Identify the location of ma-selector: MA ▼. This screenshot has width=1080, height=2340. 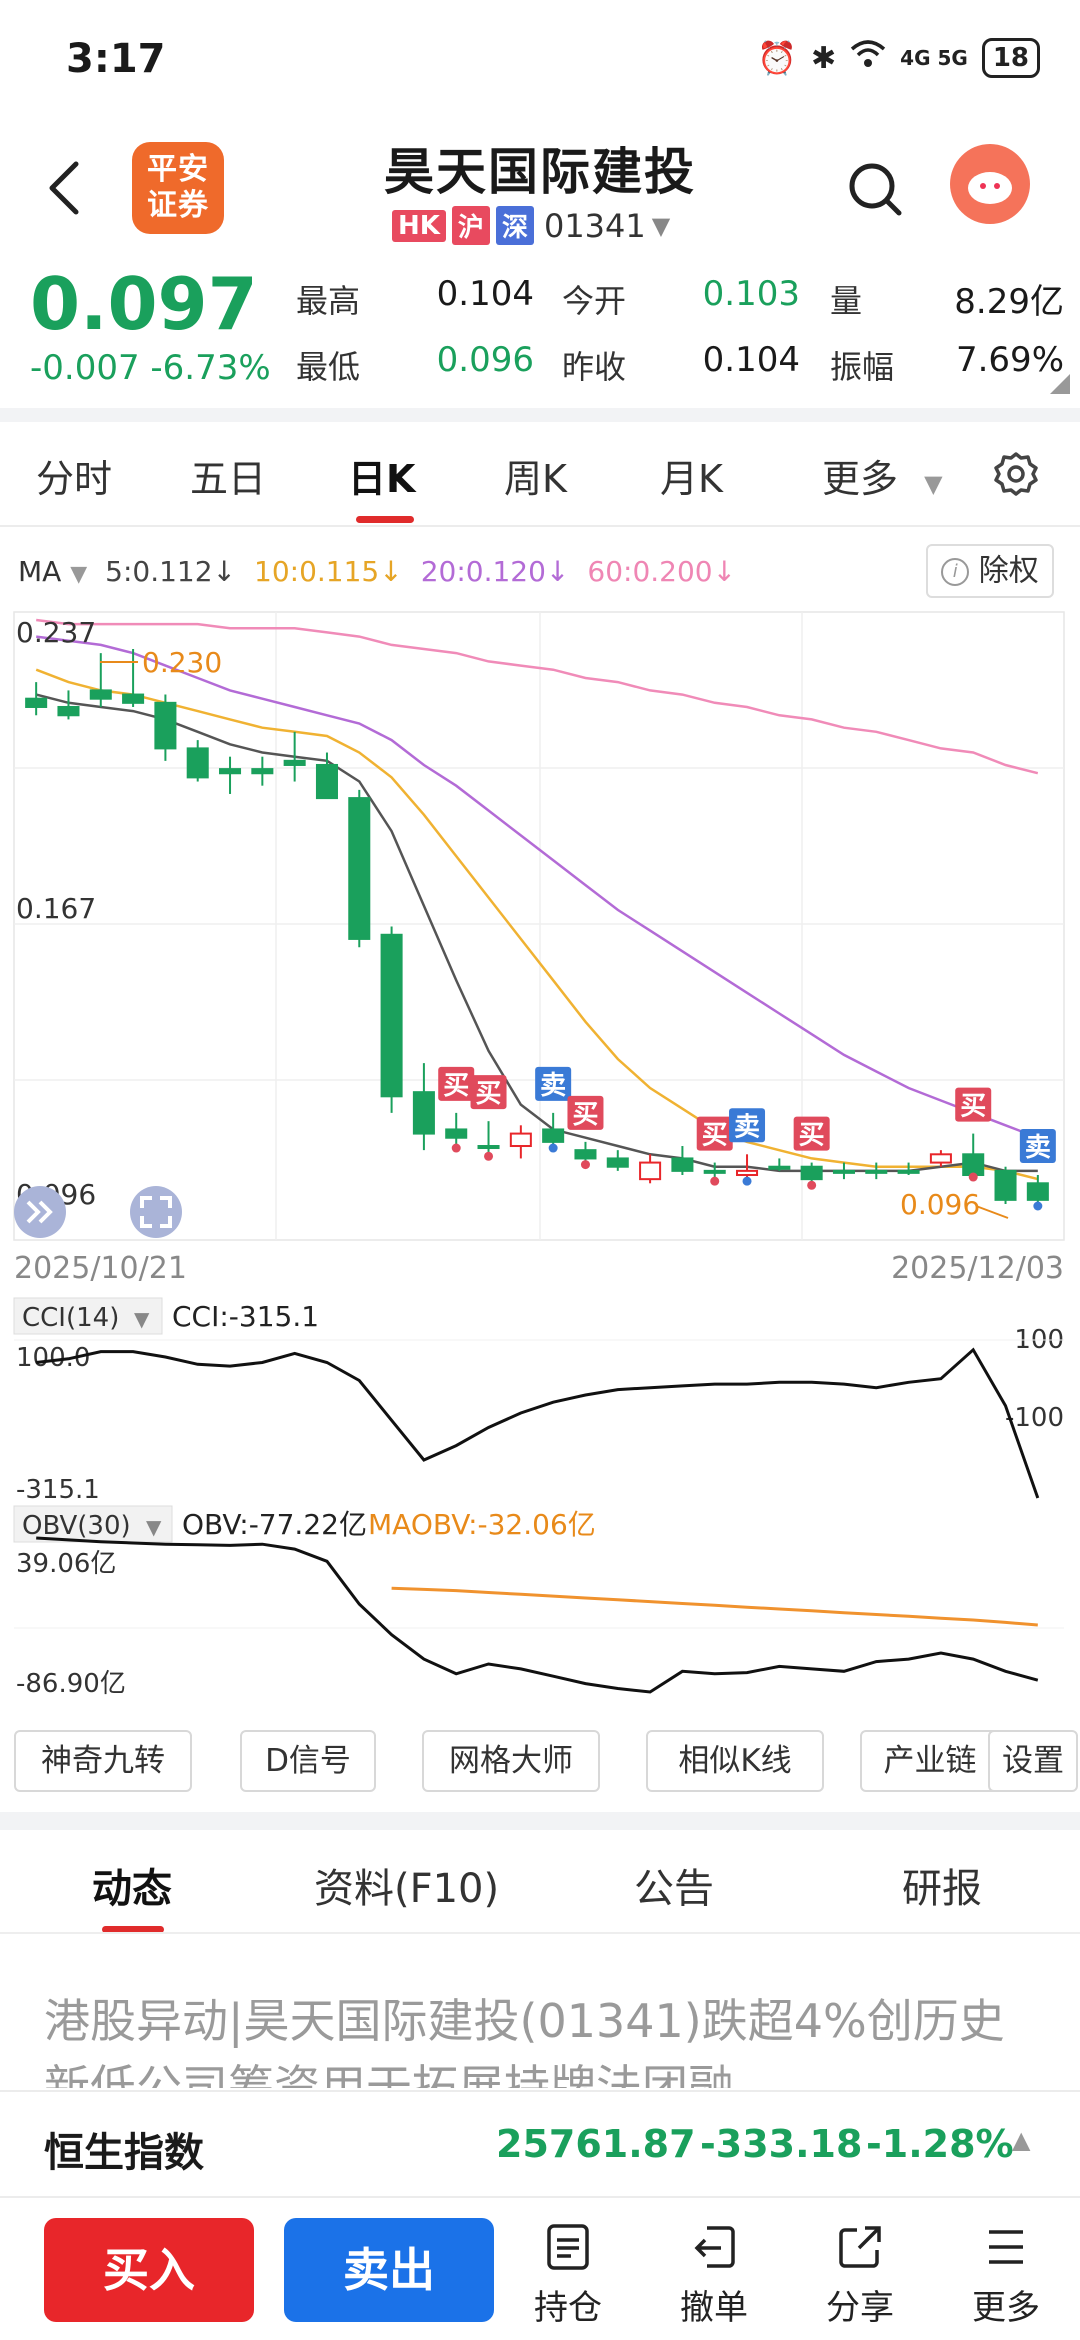
(52, 571).